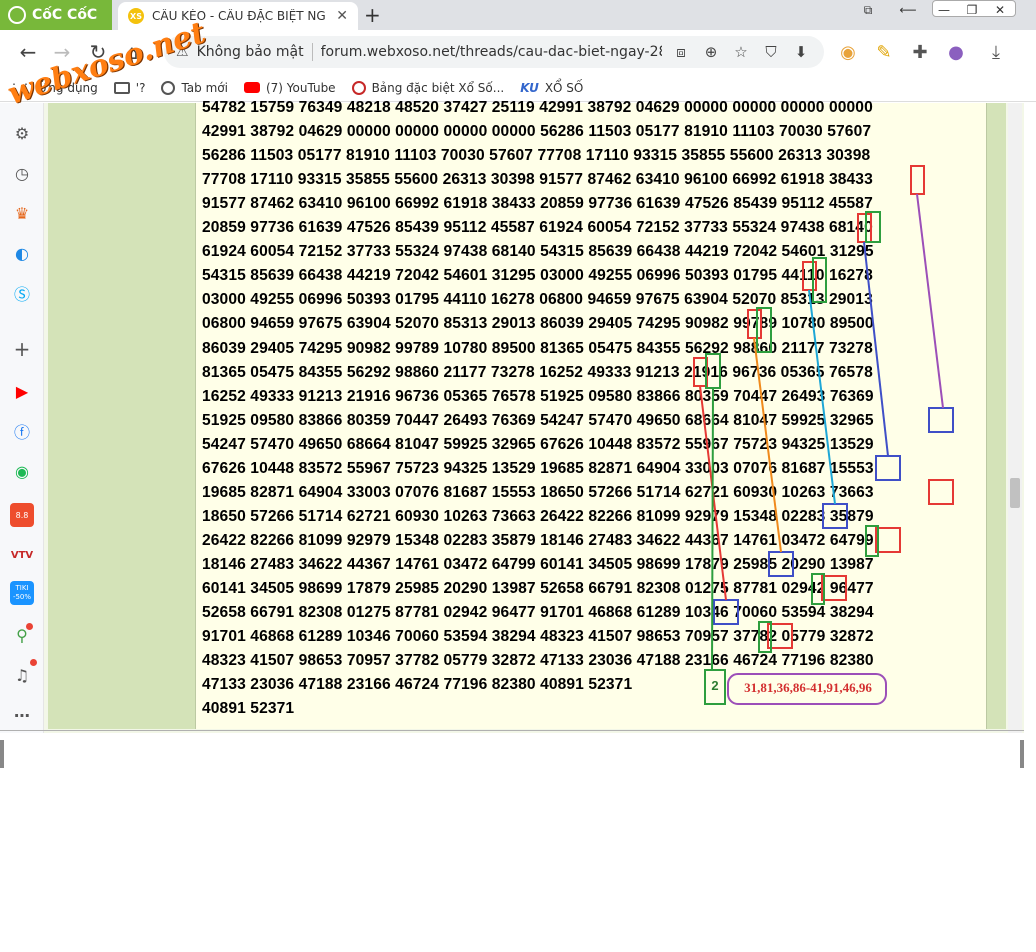 This screenshot has width=1036, height=952. I want to click on bookmark-youtube: (7) YouTube, so click(289, 87).